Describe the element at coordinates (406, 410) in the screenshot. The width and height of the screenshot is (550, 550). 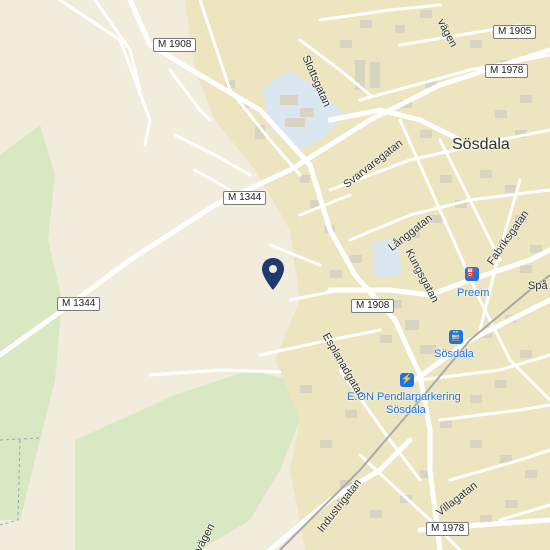
I see `poi-label-parking-line2: Sösdala` at that location.